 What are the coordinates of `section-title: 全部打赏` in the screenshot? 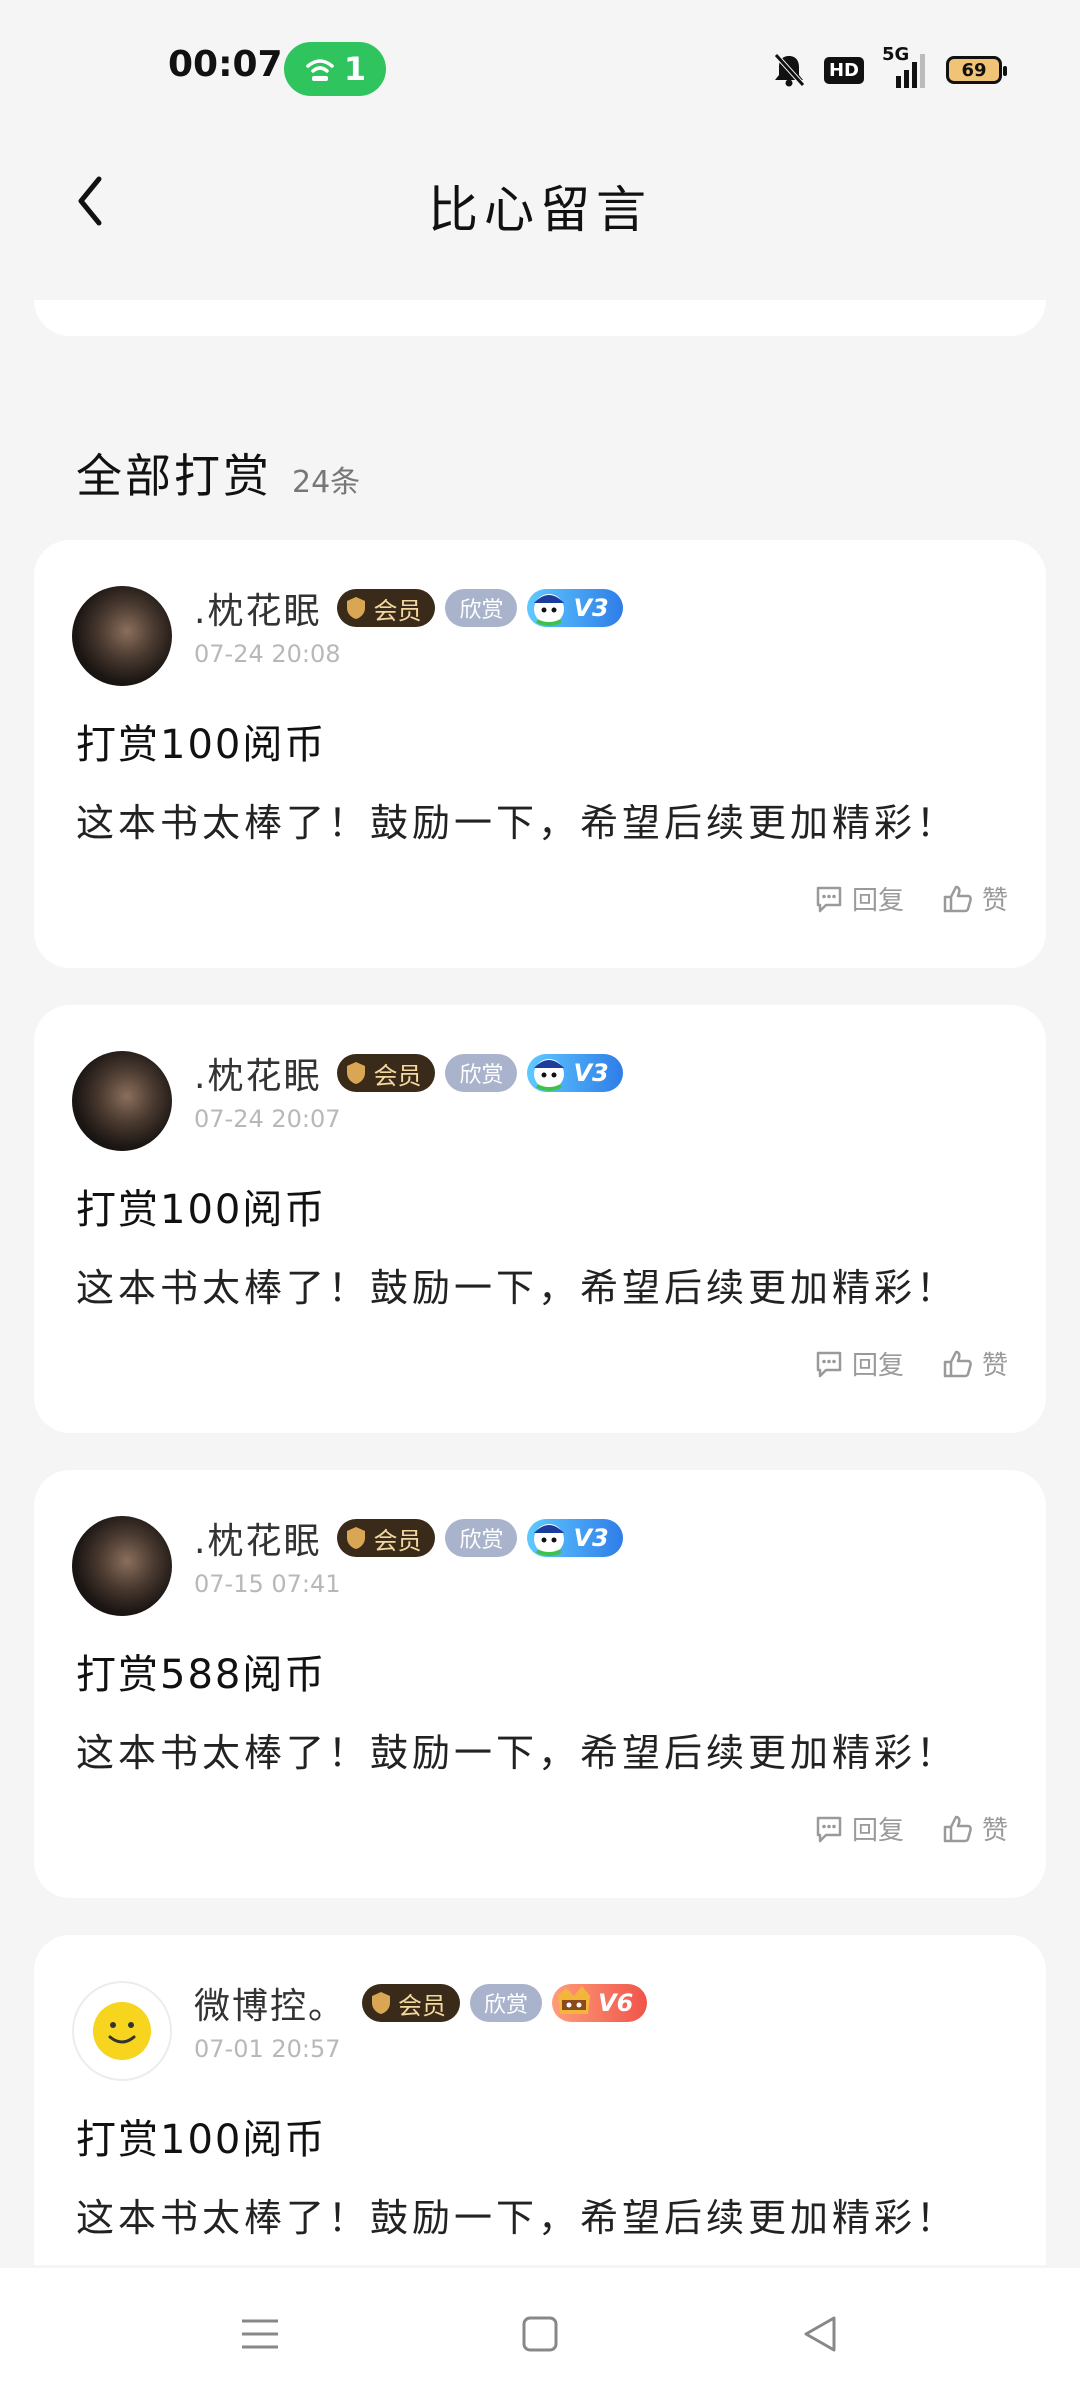 It's located at (174, 476).